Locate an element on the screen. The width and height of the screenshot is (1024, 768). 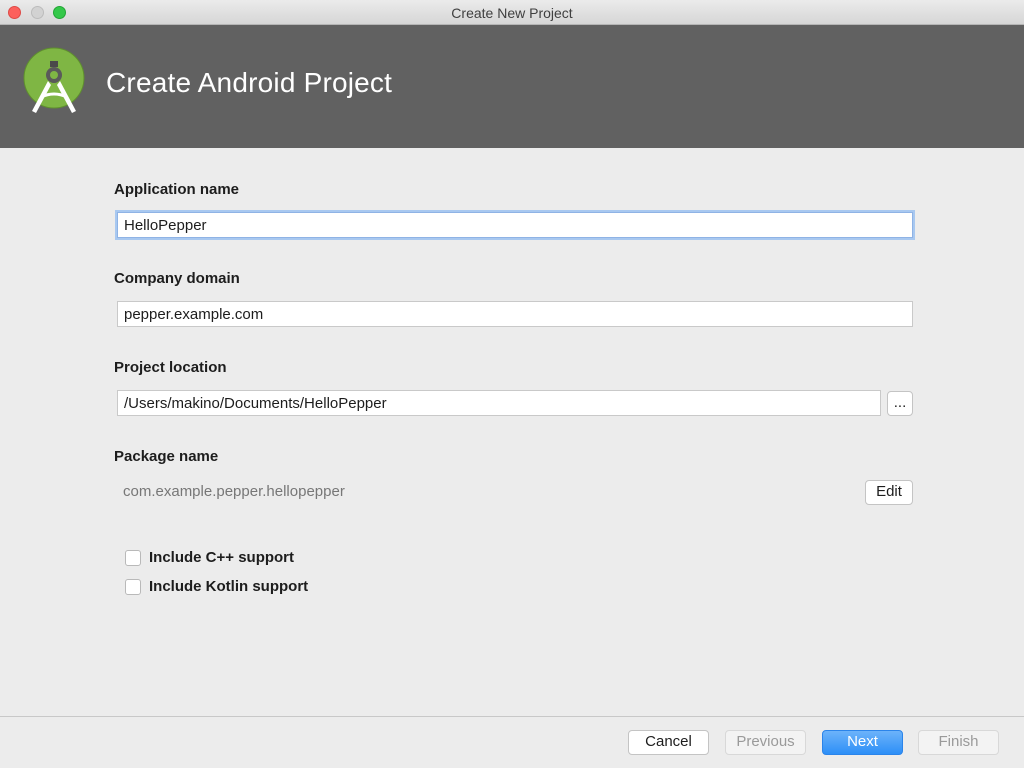
page-title: Create Android Project is located at coordinates (249, 82).